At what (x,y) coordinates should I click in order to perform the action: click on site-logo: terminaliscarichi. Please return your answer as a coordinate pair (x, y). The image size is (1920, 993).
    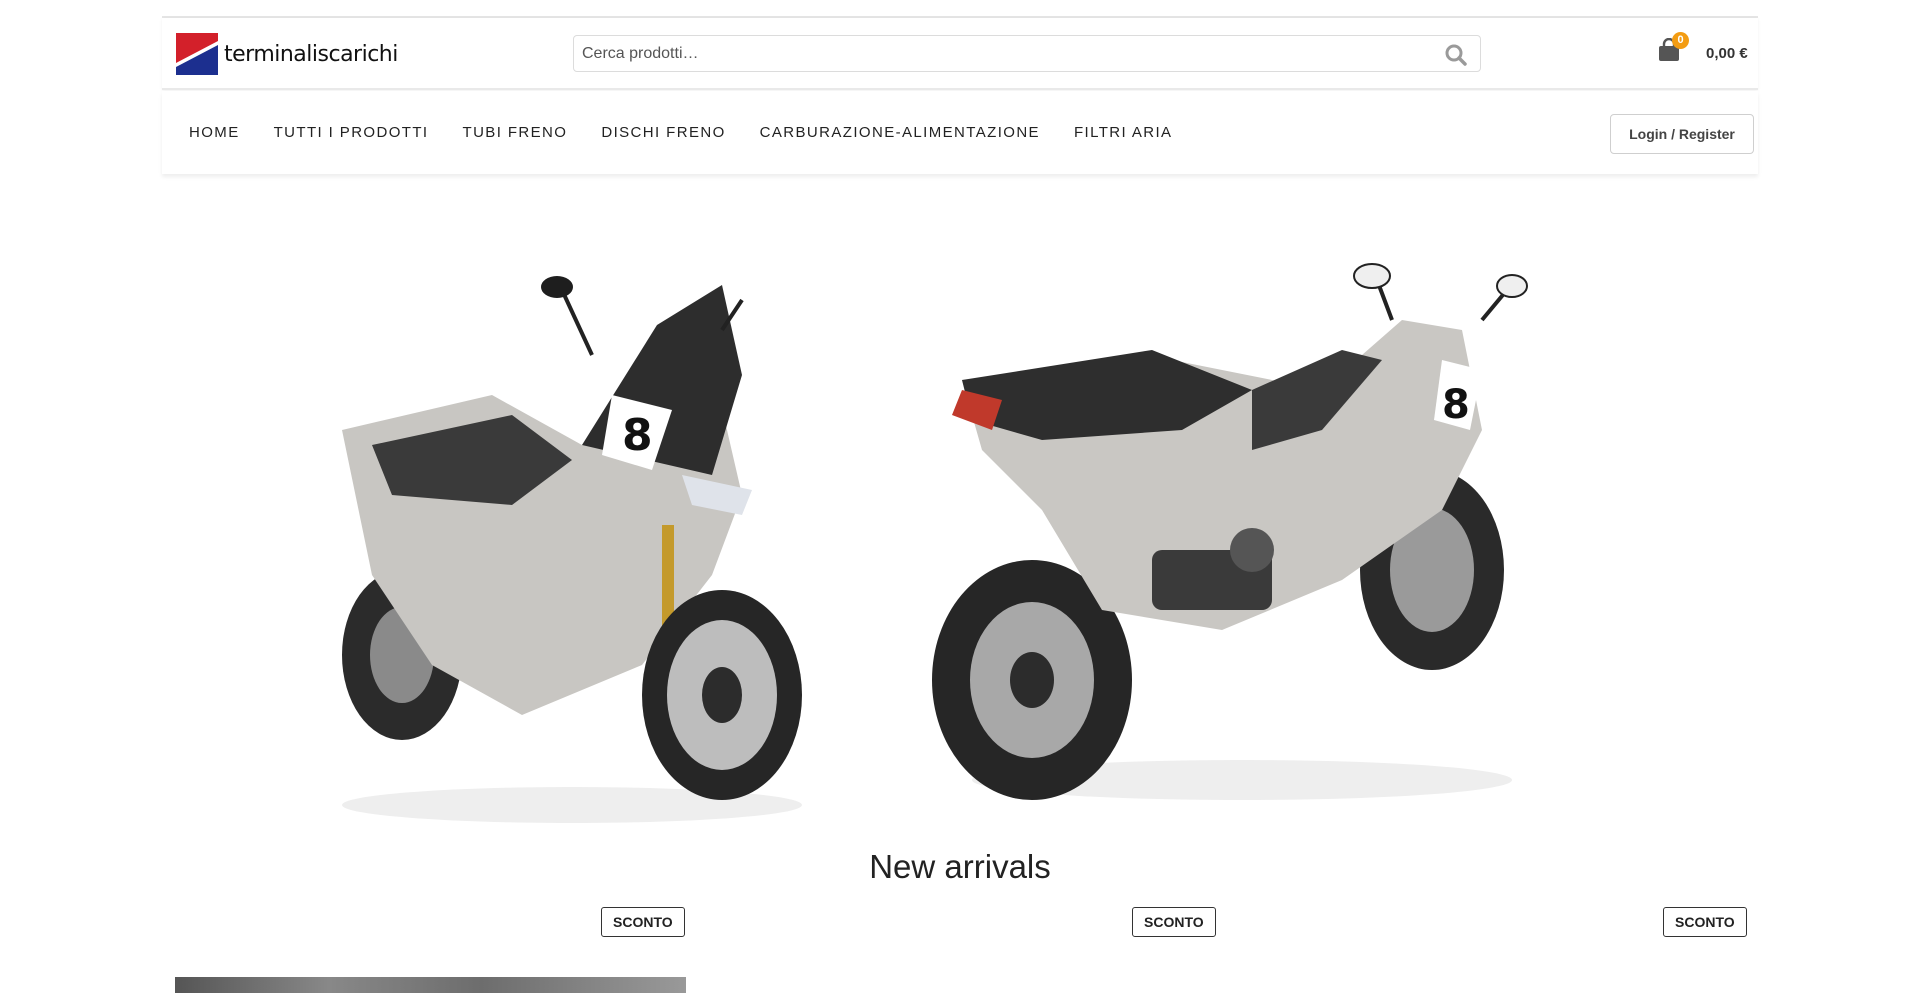
    Looking at the image, I should click on (287, 54).